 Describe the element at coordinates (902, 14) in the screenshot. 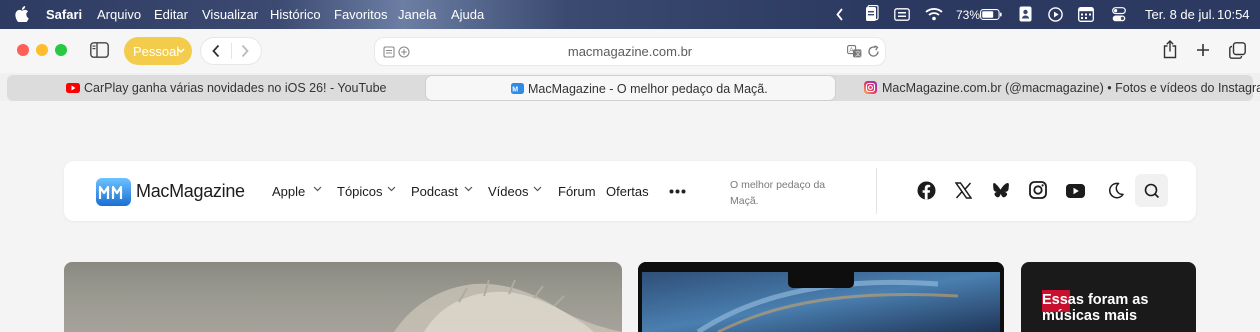

I see `keyboard-icon` at that location.